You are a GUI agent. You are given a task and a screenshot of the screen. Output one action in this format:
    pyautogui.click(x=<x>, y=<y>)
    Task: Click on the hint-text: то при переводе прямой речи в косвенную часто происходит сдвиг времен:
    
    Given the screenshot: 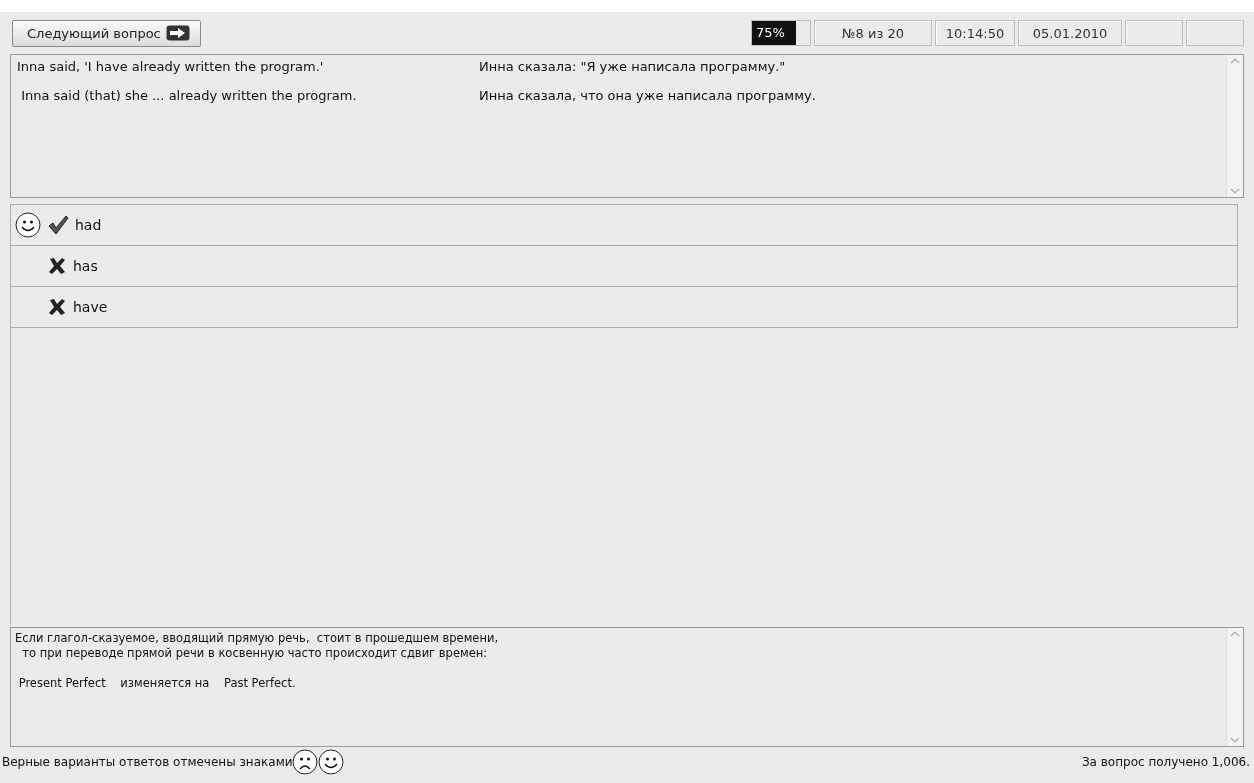 What is the action you would take?
    pyautogui.click(x=255, y=653)
    